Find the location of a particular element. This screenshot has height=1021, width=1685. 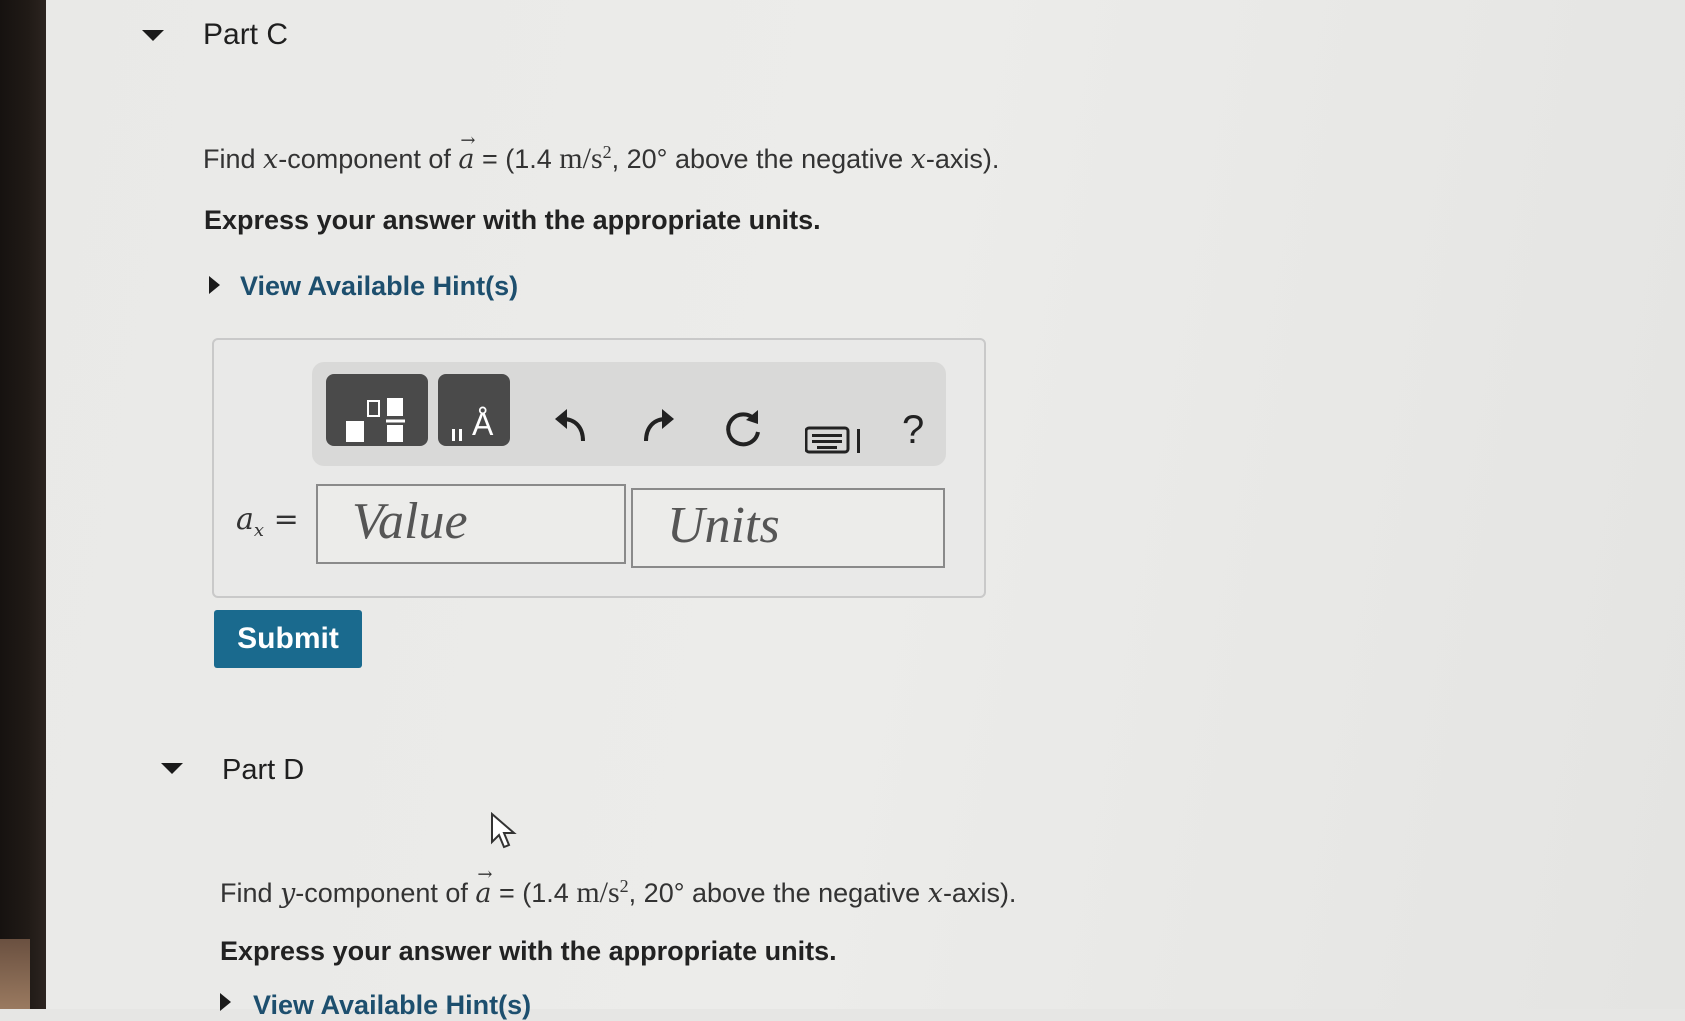

part-c-hint-link: View Available Hint(s) is located at coordinates (379, 286).